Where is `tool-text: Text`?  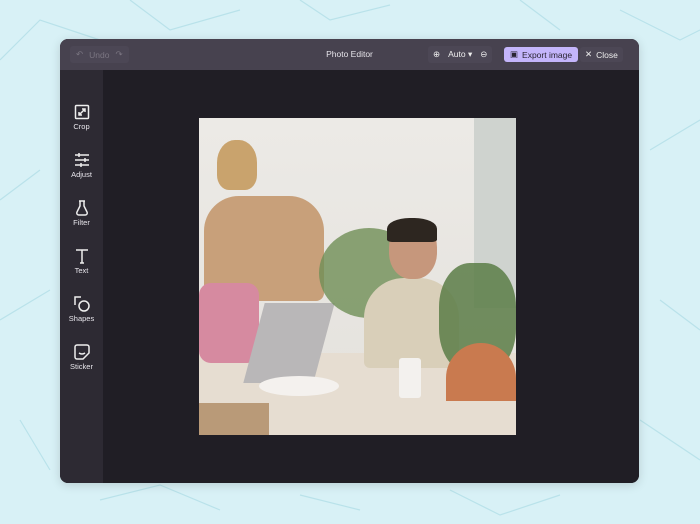
tool-text: Text is located at coordinates (81, 261).